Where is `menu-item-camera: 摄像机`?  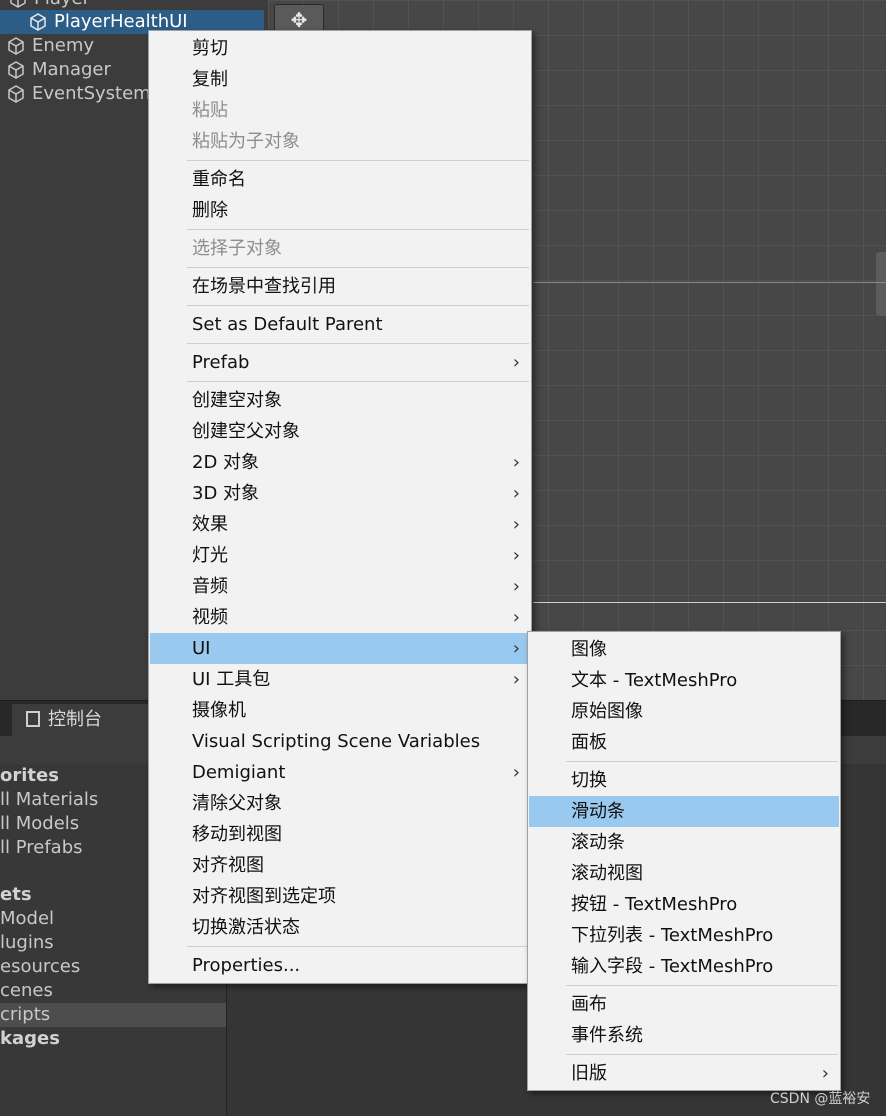
menu-item-camera: 摄像机 is located at coordinates (340, 710).